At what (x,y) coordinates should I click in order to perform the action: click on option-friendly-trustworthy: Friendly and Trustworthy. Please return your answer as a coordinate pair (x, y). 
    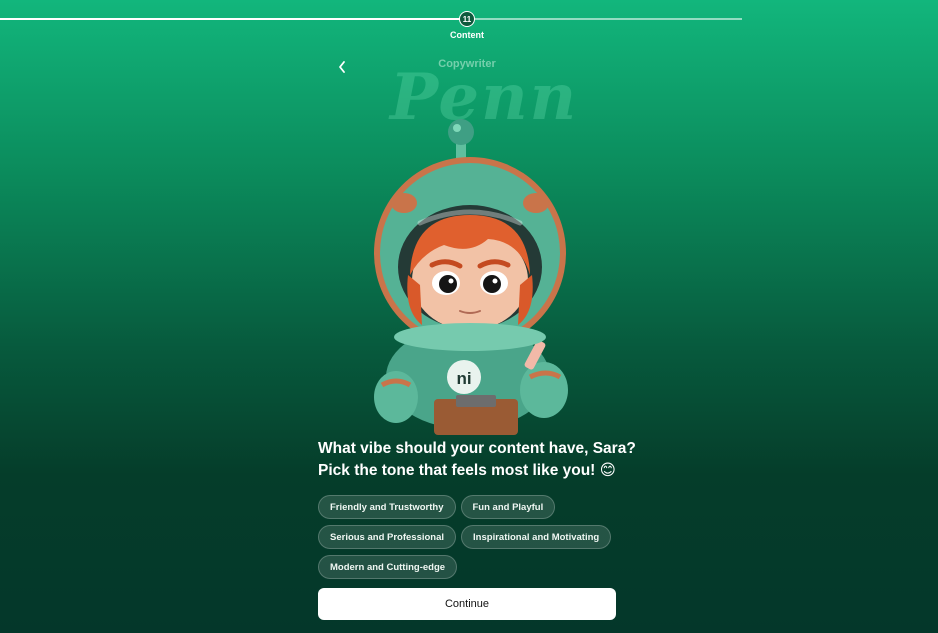
    Looking at the image, I should click on (387, 507).